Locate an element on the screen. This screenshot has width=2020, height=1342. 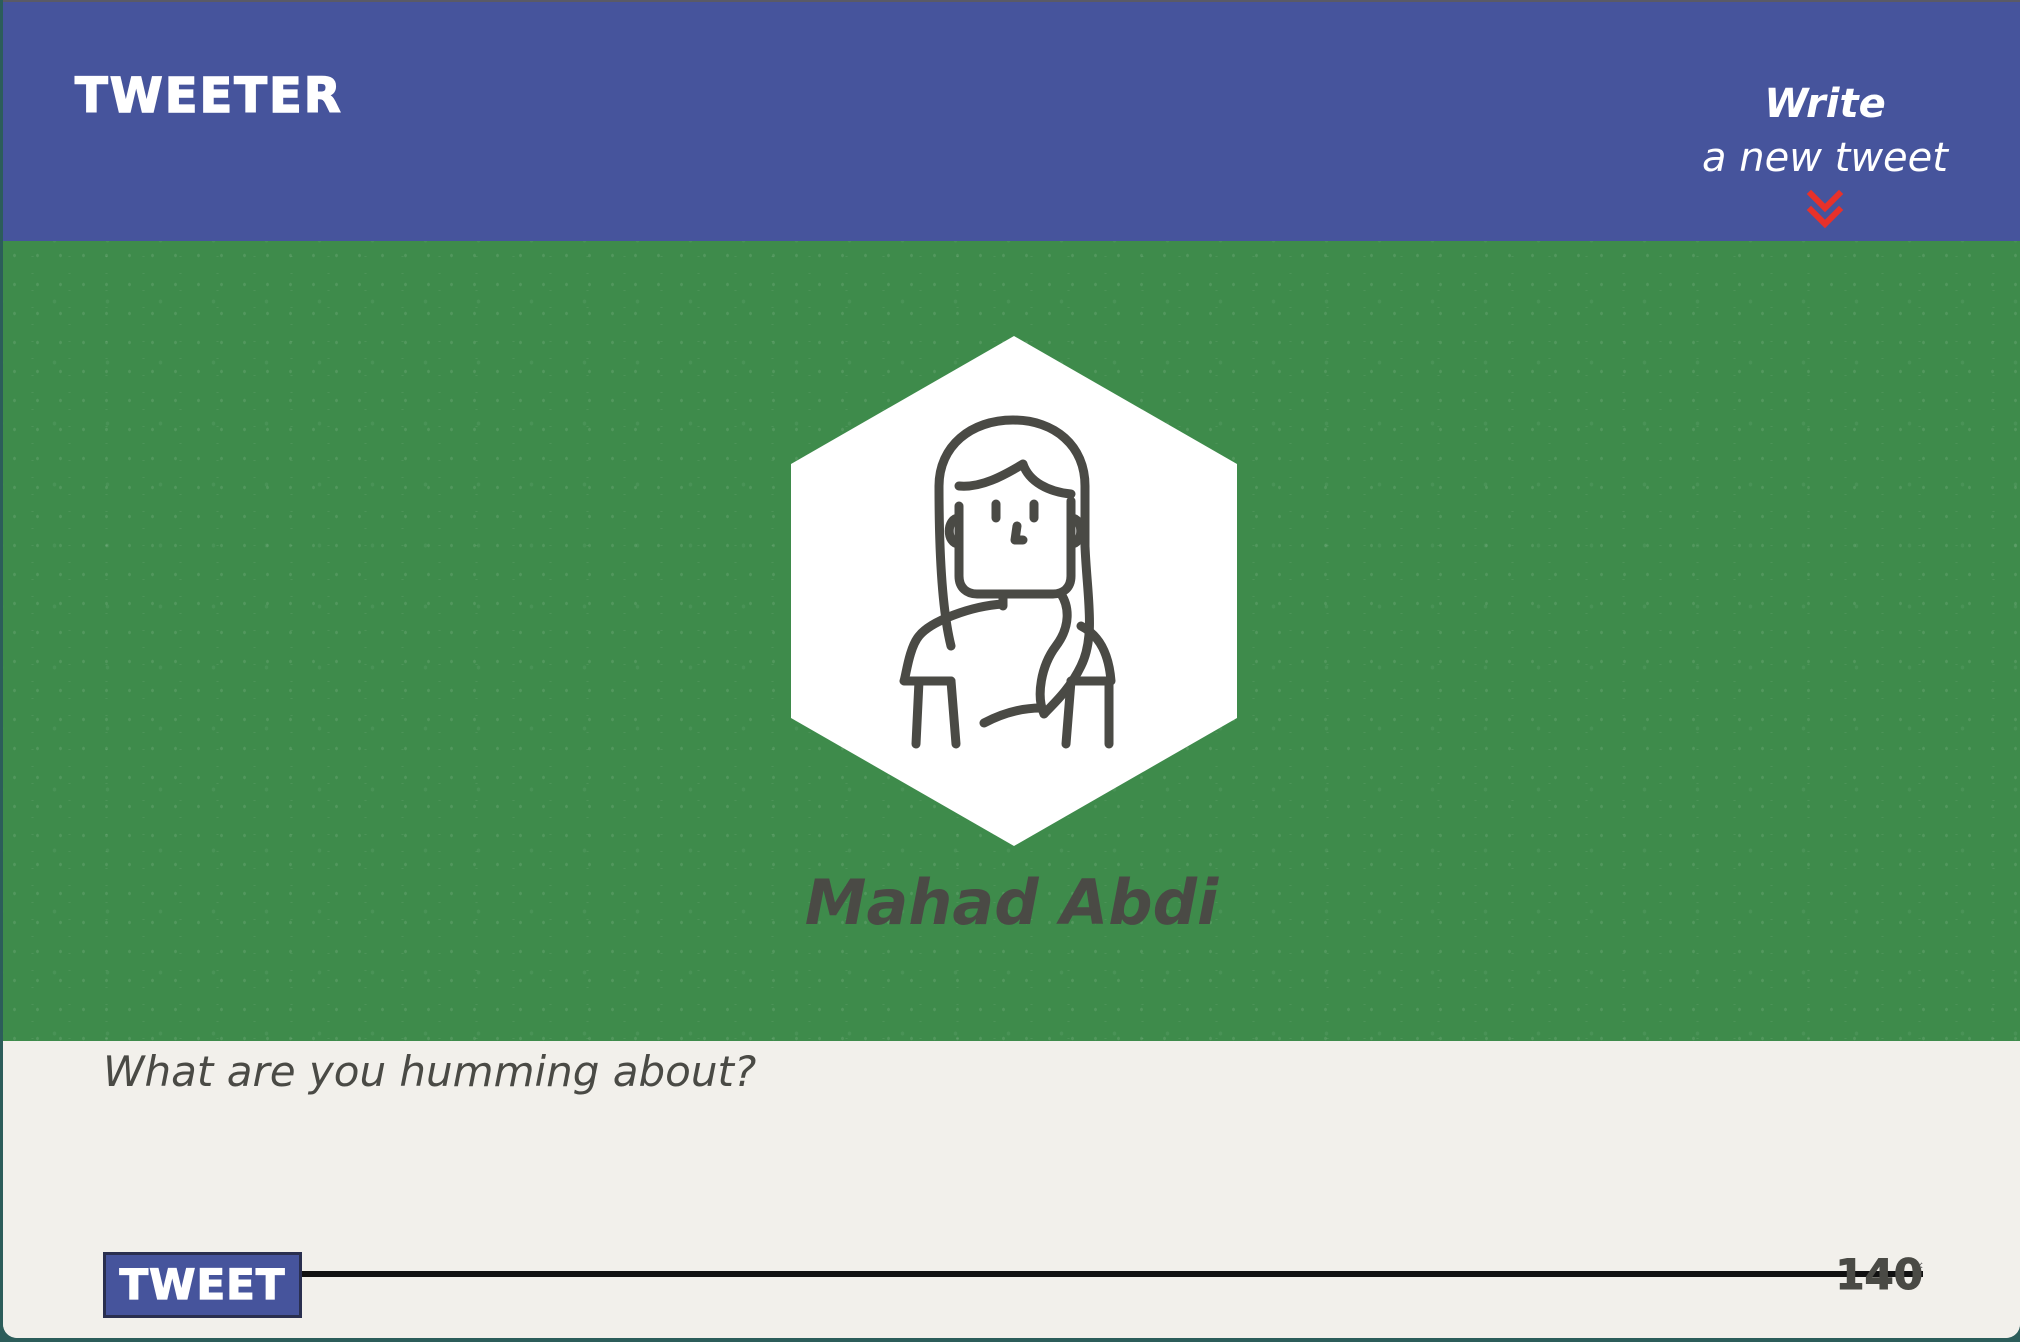
character-counter: 140 is located at coordinates (1879, 1274).